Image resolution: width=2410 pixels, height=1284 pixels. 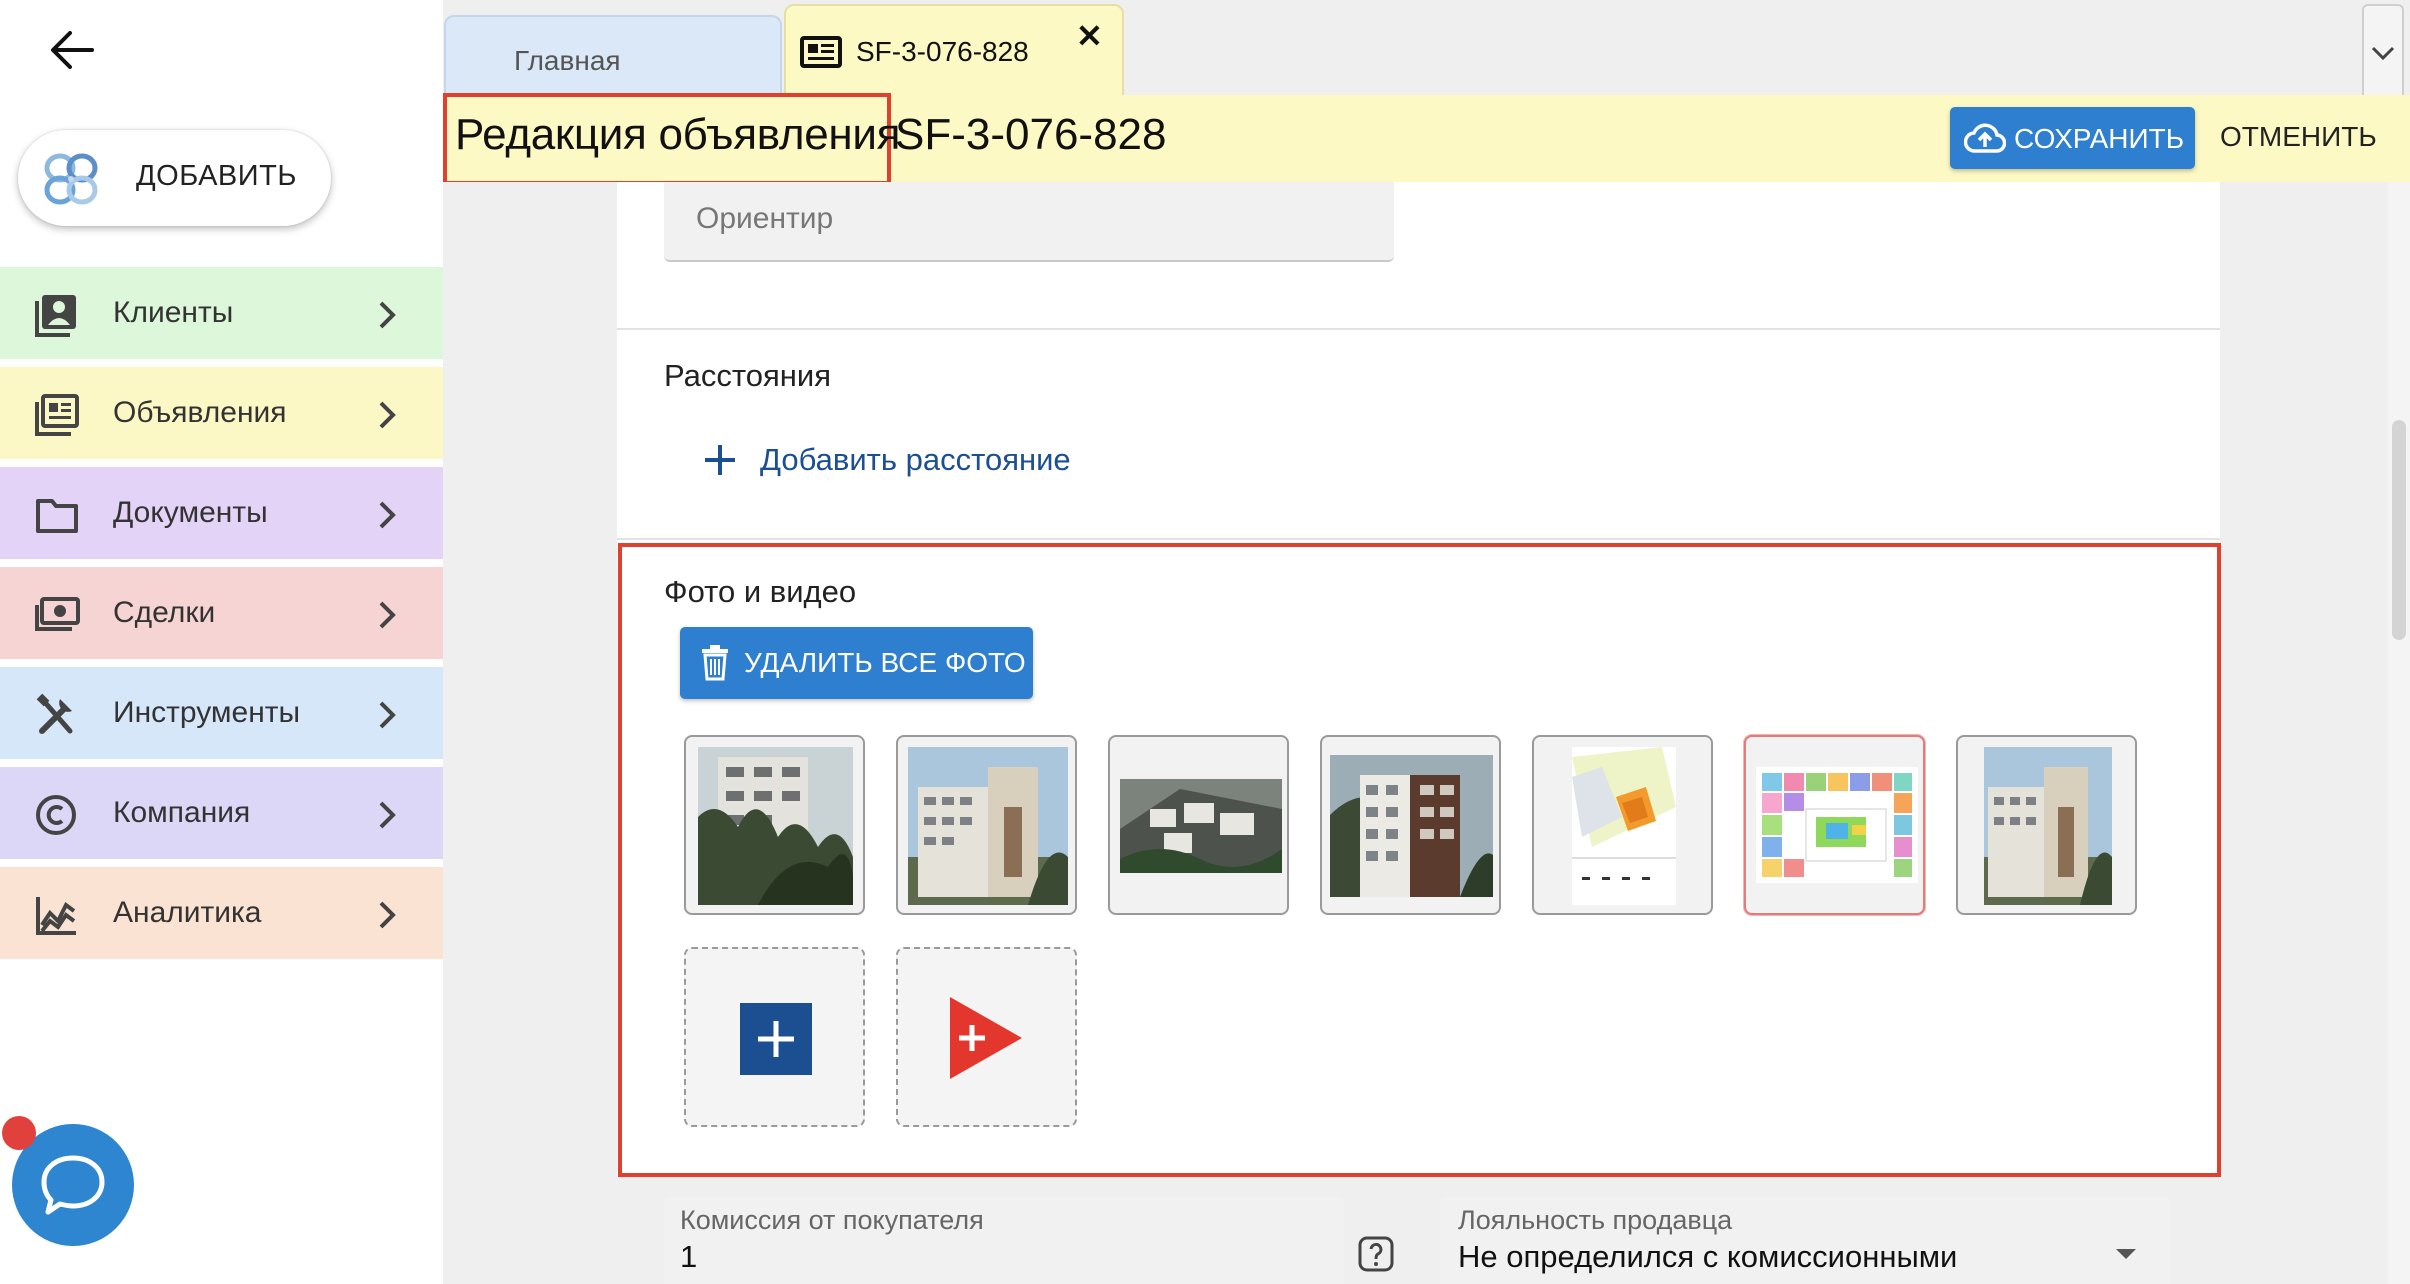 I want to click on delete-all-photos-button: УДАЛИТЬ ВСЕ ФОТО, so click(x=856, y=663).